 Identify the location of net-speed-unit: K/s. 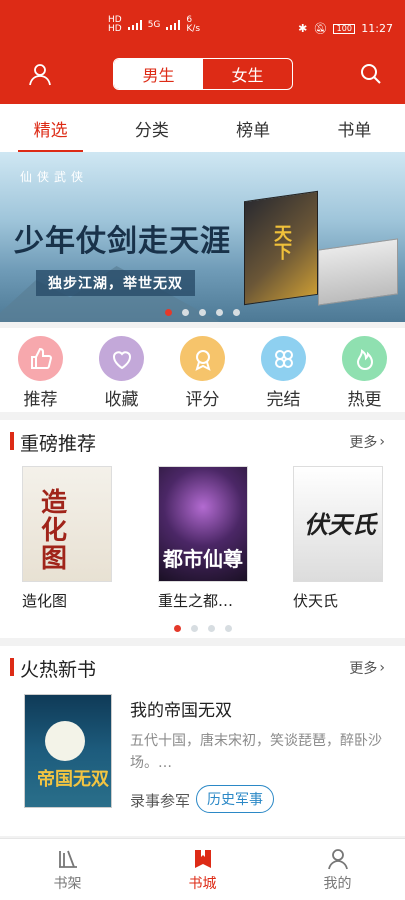
(193, 29).